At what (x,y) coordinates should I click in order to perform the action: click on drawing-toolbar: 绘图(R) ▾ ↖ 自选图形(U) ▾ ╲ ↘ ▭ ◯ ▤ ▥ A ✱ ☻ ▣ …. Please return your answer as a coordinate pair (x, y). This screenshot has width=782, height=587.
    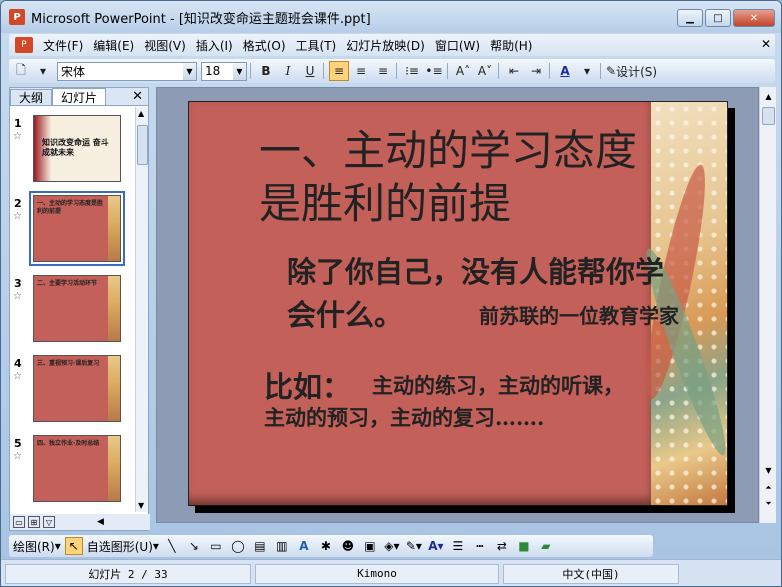
    Looking at the image, I should click on (331, 546).